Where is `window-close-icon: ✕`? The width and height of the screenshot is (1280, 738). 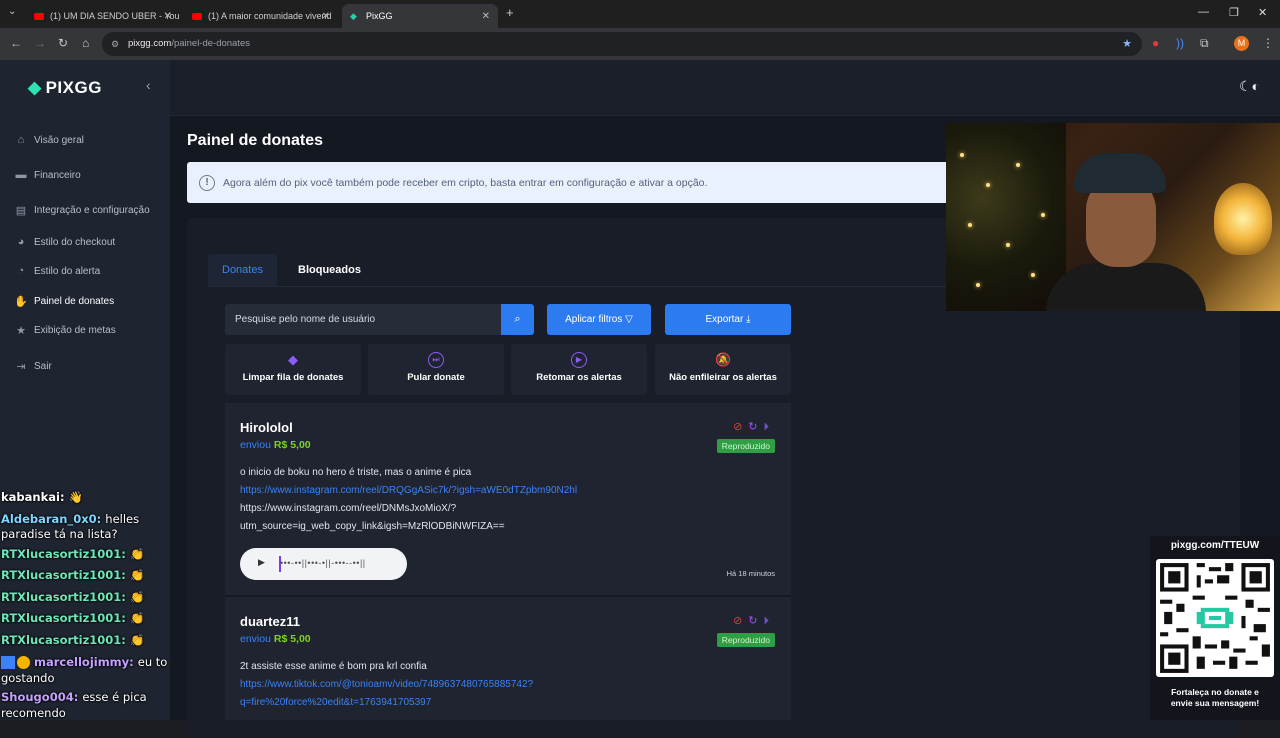 window-close-icon: ✕ is located at coordinates (1262, 12).